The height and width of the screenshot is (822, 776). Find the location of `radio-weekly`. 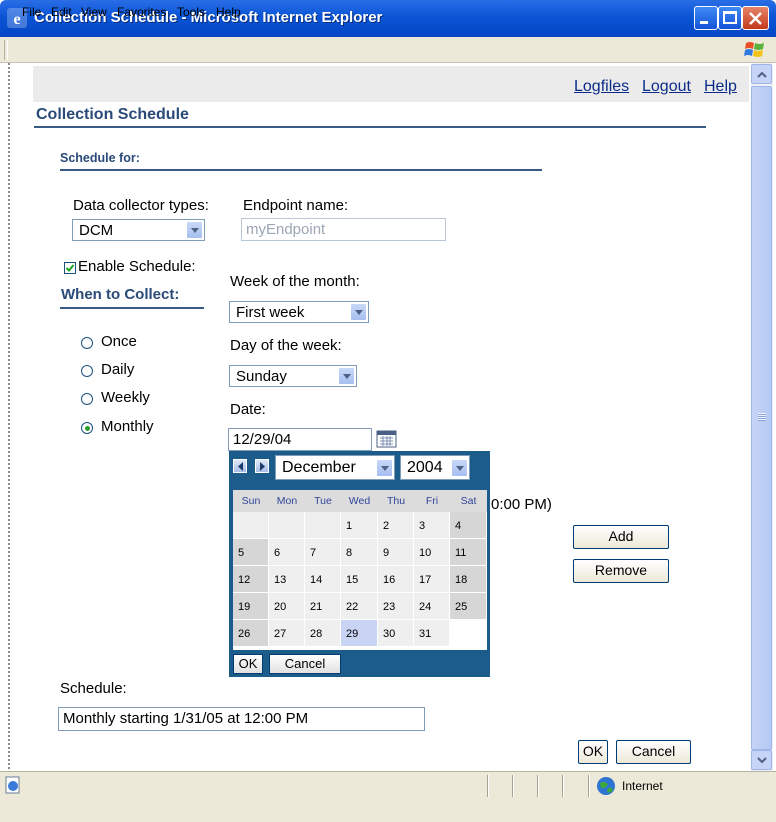

radio-weekly is located at coordinates (87, 399).